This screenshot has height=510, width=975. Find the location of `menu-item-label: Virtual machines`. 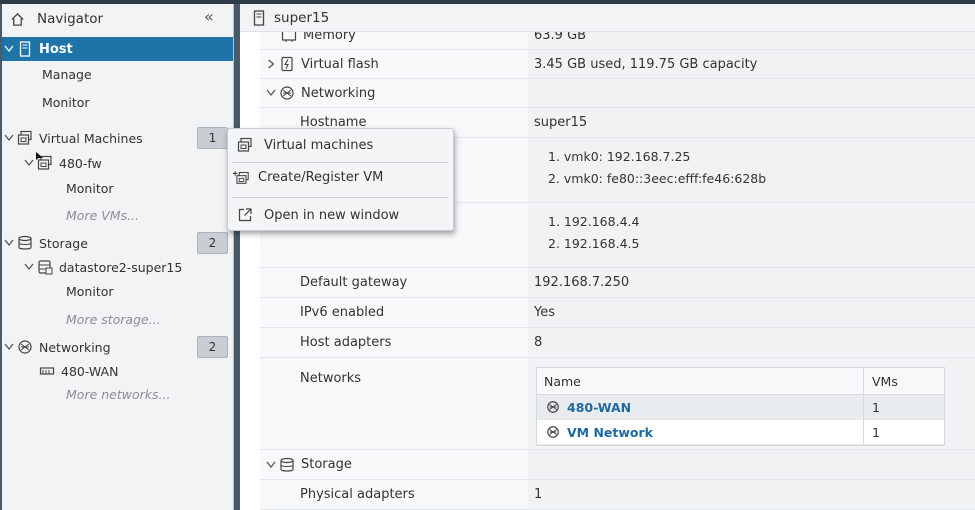

menu-item-label: Virtual machines is located at coordinates (319, 145).